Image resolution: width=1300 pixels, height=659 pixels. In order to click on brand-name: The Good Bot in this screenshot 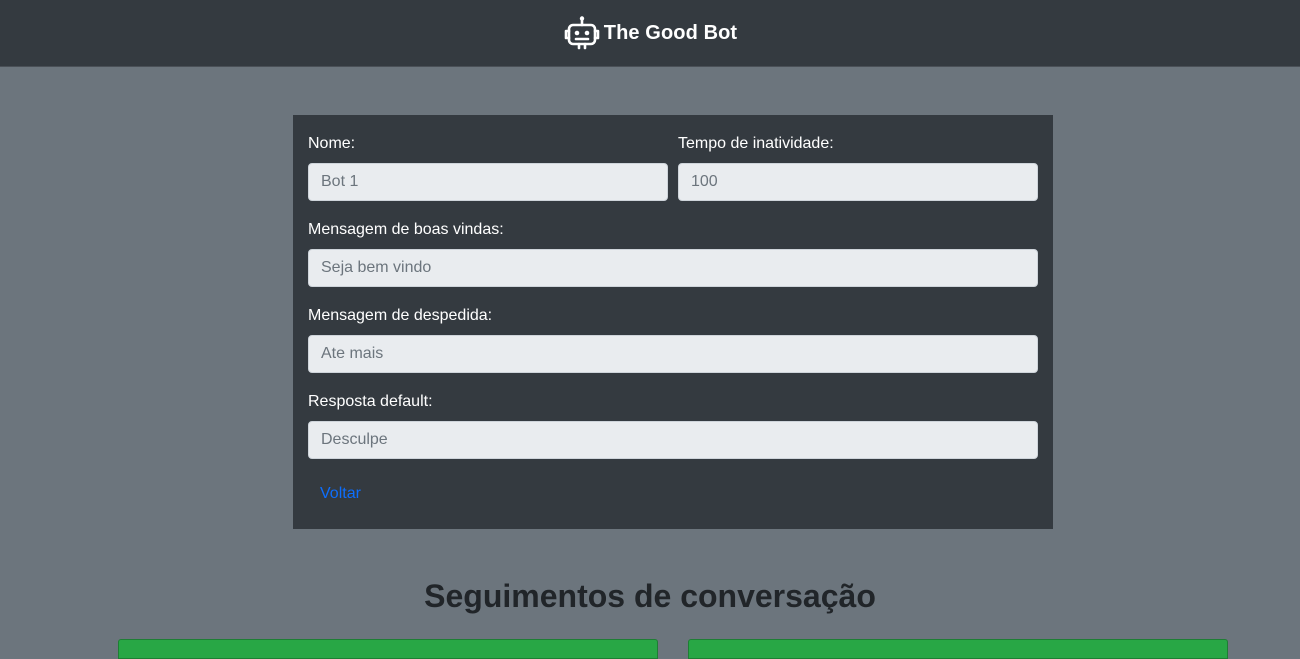, I will do `click(670, 32)`.